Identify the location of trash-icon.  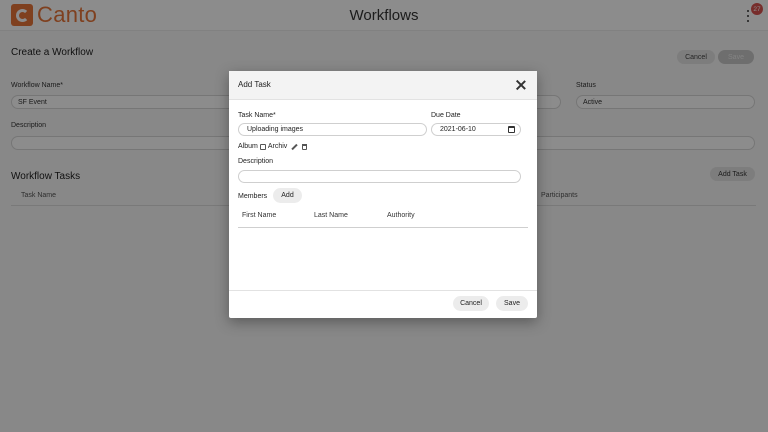
(305, 146).